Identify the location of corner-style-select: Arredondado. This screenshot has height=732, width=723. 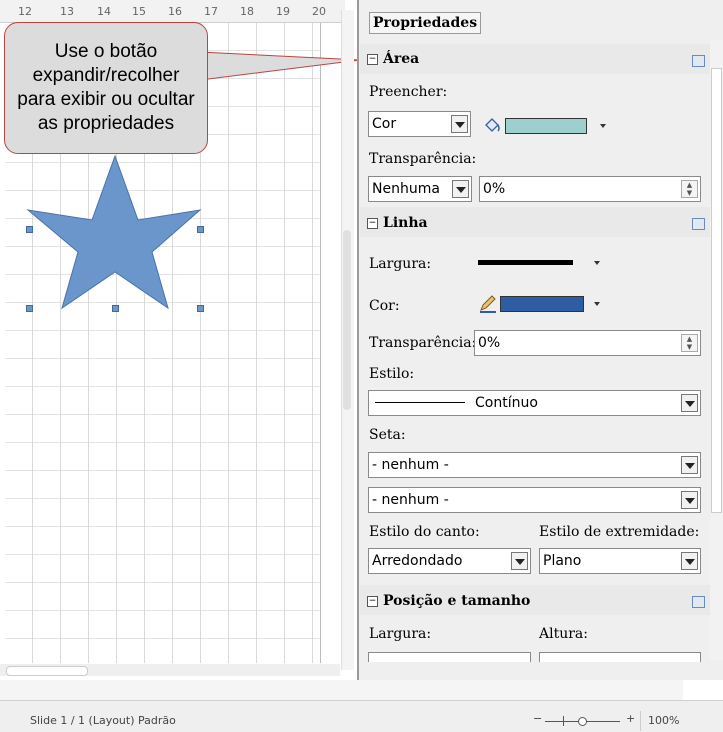
(449, 561).